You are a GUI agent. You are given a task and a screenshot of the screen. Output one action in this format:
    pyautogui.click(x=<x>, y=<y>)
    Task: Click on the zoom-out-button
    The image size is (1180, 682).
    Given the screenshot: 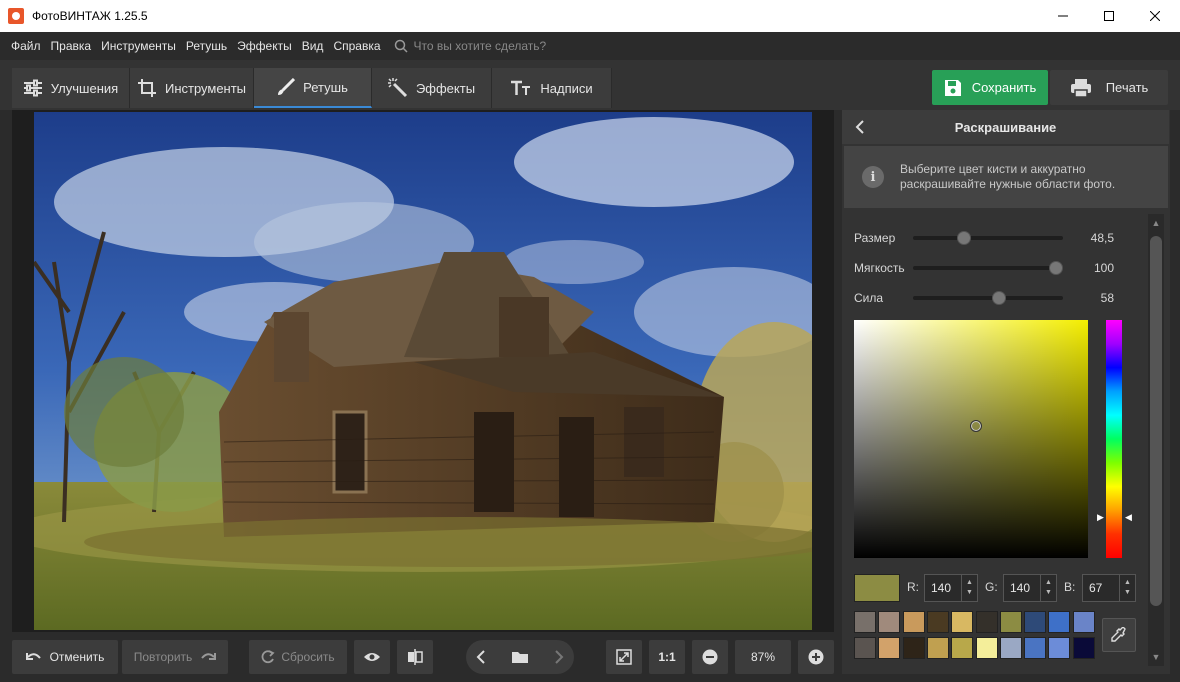 What is the action you would take?
    pyautogui.click(x=710, y=657)
    